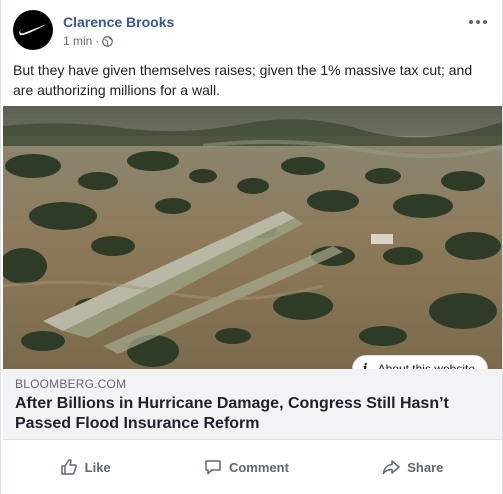  I want to click on swoosh-logo-icon, so click(33, 30).